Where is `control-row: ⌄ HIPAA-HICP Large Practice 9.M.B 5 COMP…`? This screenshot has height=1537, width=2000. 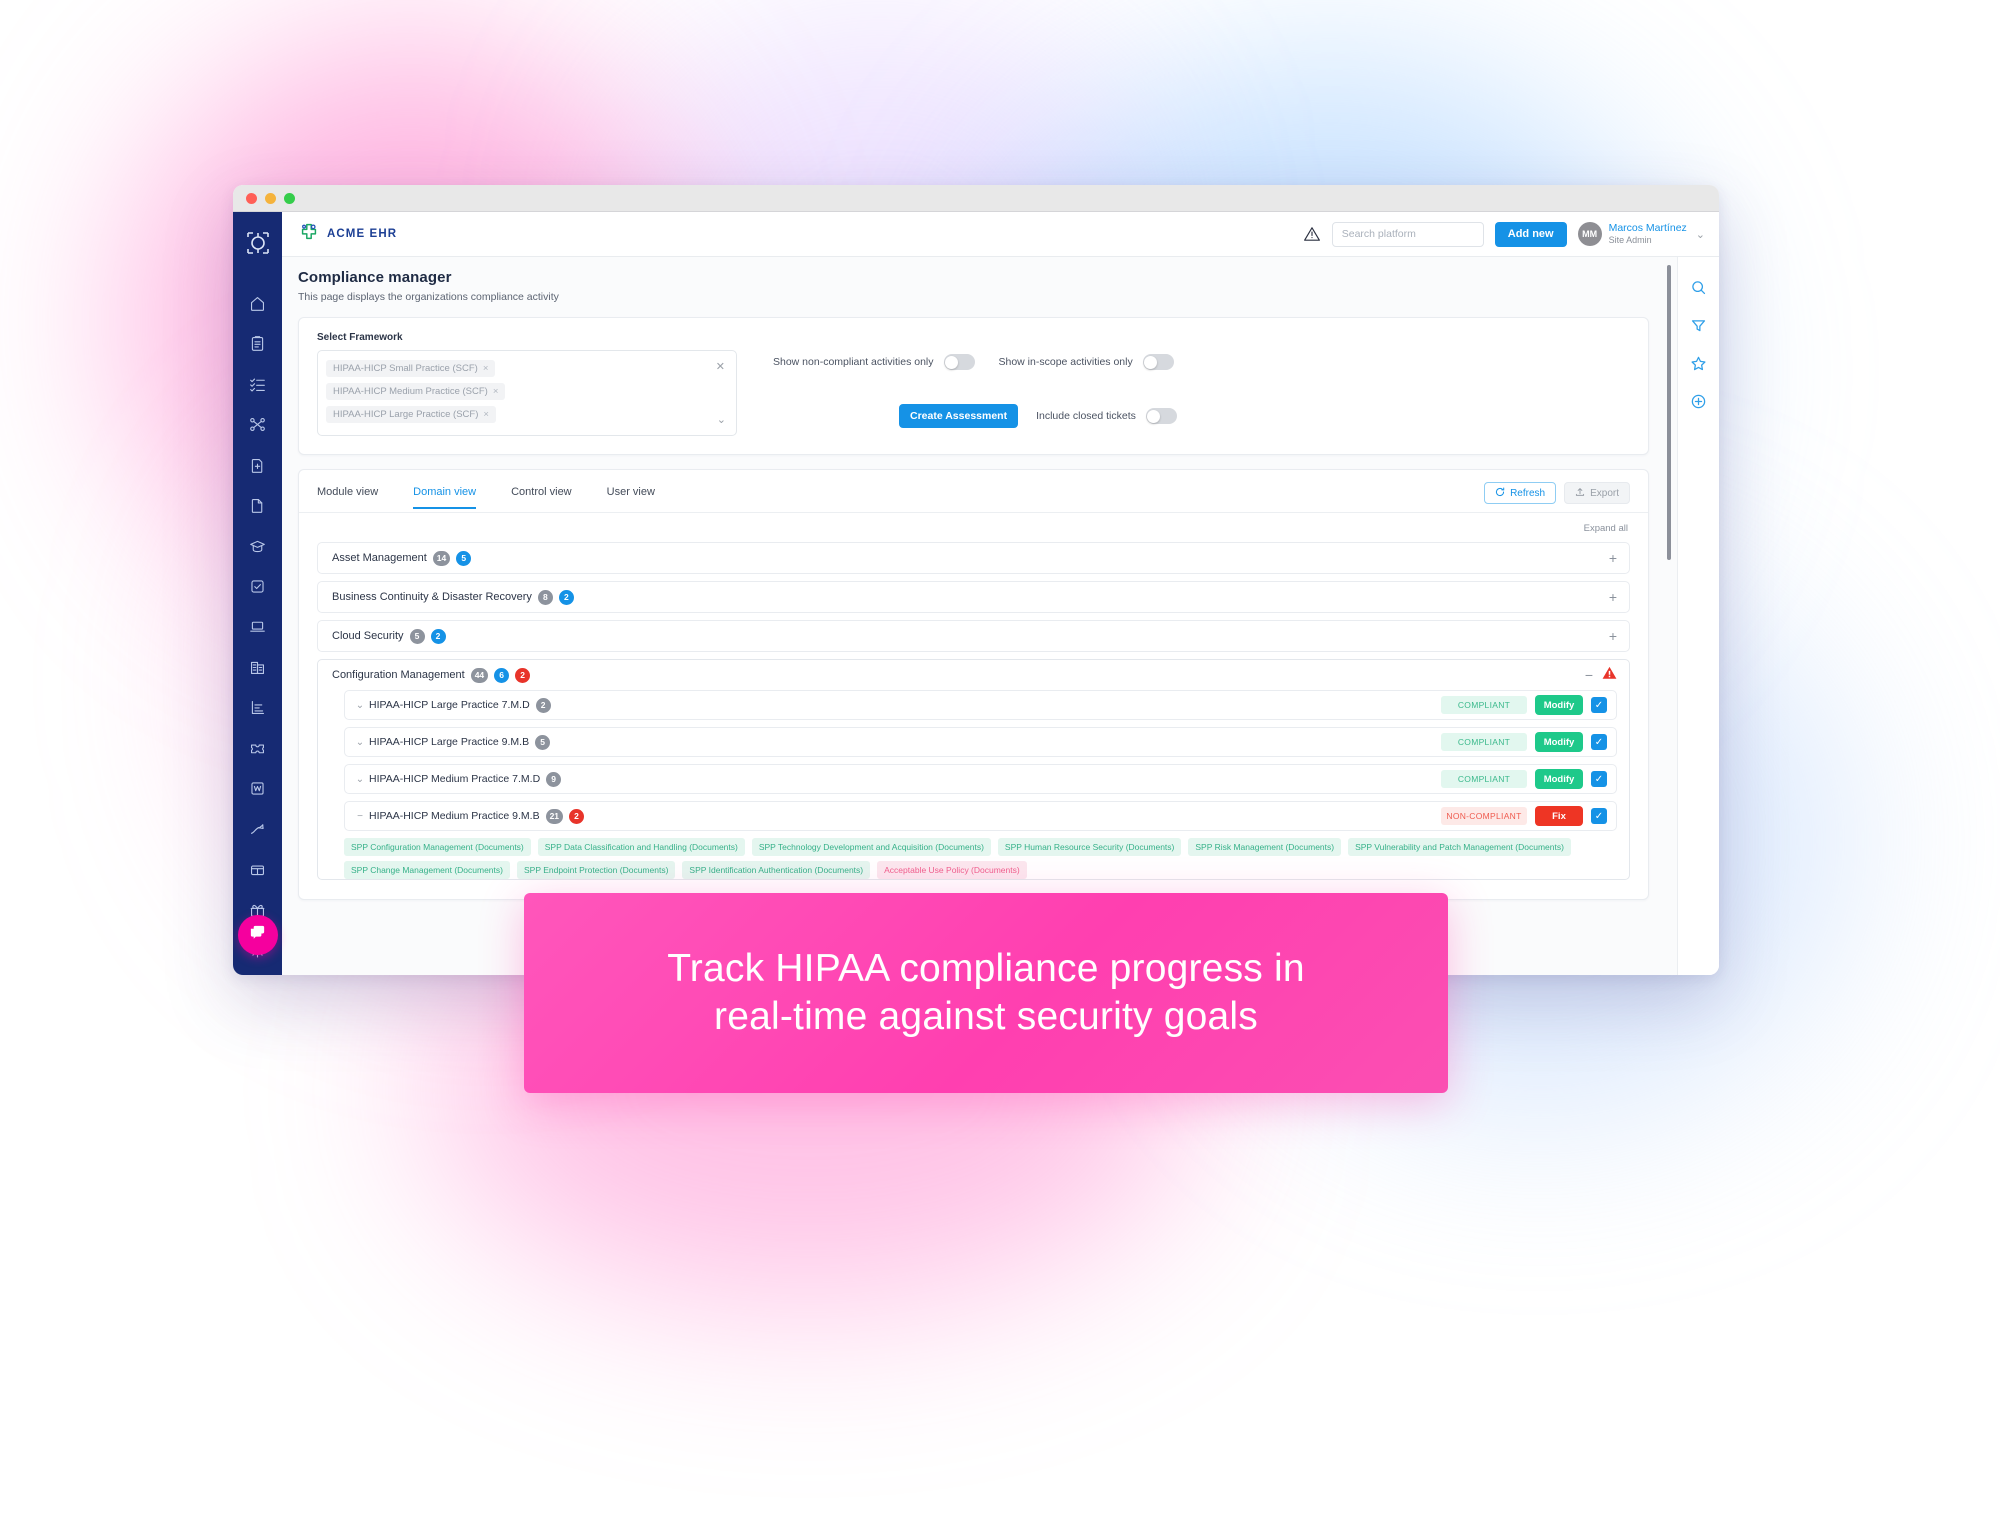
control-row: ⌄ HIPAA-HICP Large Practice 9.M.B 5 COMP… is located at coordinates (980, 742).